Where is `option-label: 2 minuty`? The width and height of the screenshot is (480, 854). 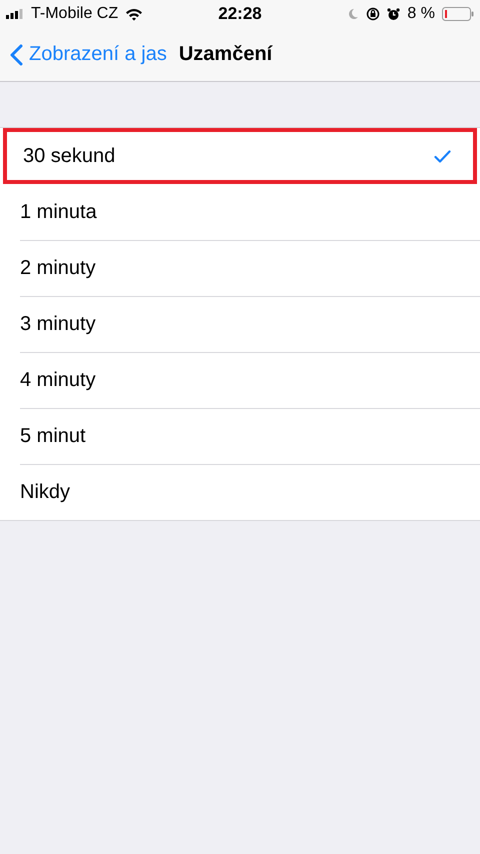 option-label: 2 minuty is located at coordinates (58, 268).